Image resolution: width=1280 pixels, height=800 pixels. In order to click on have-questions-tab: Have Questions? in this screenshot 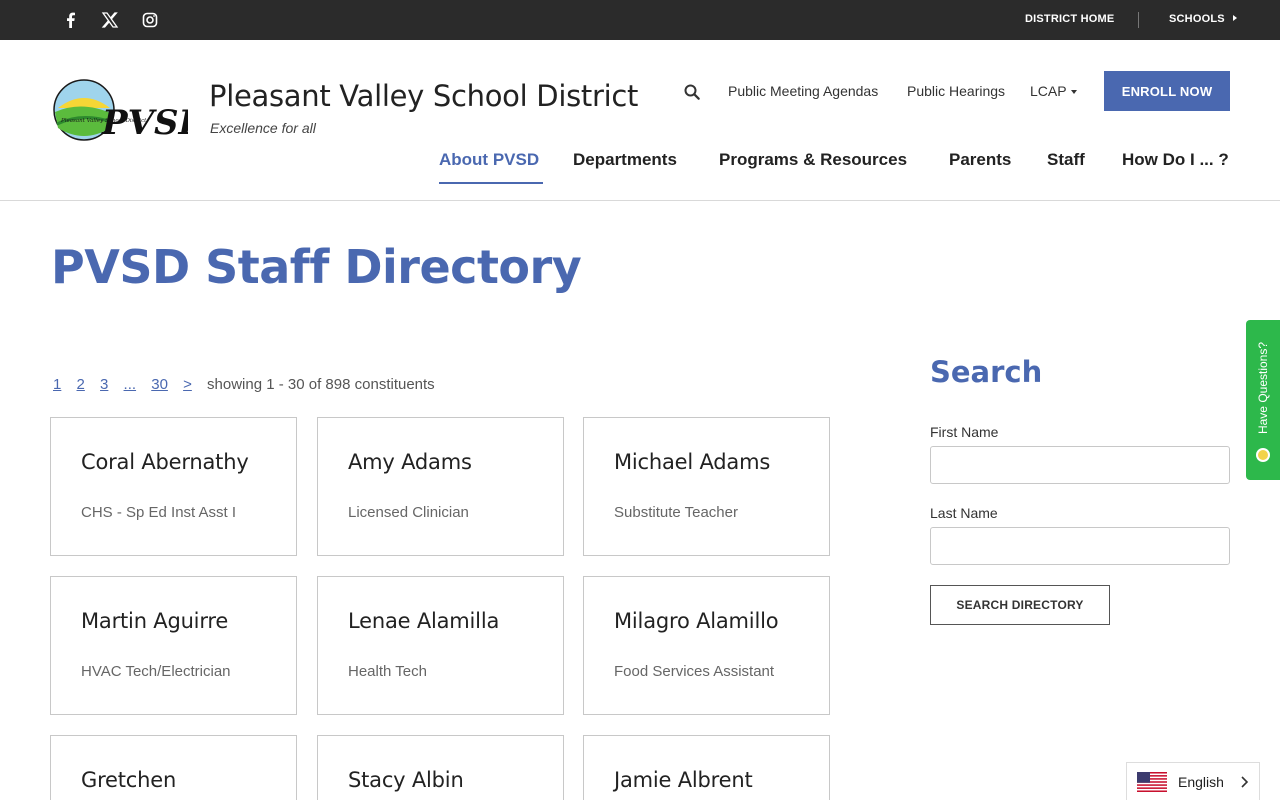, I will do `click(1263, 400)`.